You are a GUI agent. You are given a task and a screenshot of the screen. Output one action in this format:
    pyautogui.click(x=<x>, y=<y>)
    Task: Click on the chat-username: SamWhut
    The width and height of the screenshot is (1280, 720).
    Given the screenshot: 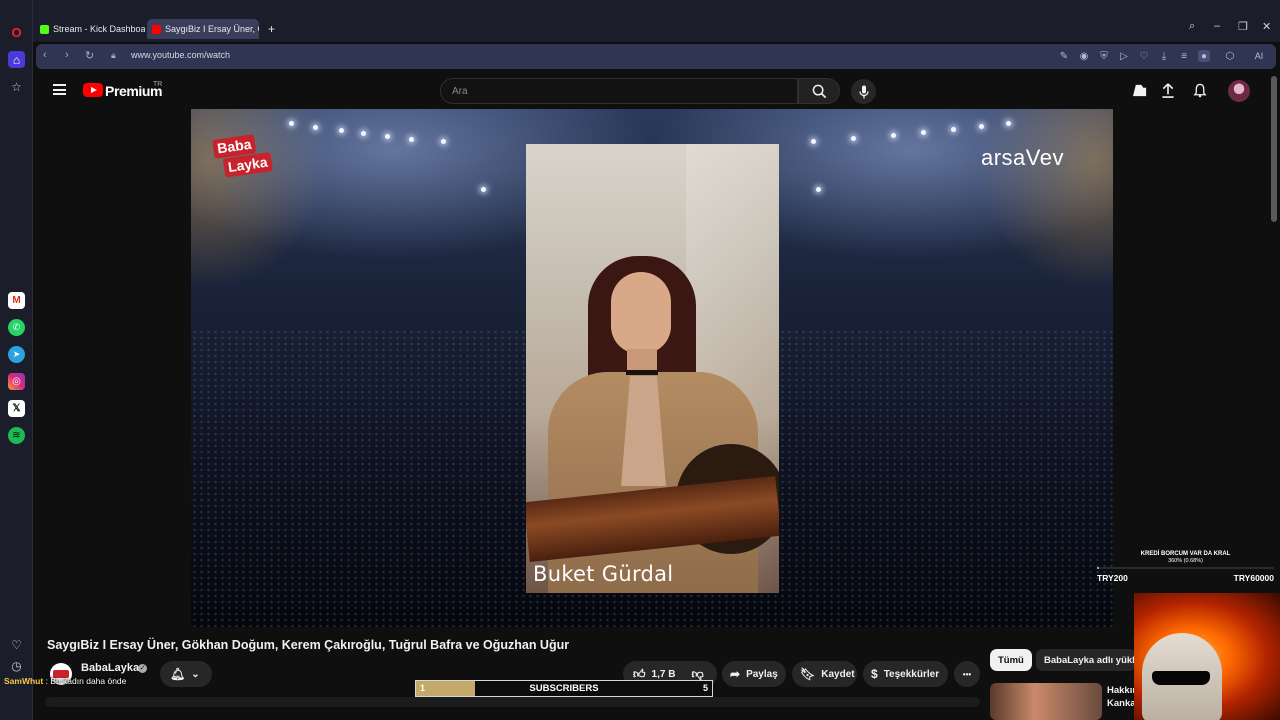 What is the action you would take?
    pyautogui.click(x=24, y=681)
    